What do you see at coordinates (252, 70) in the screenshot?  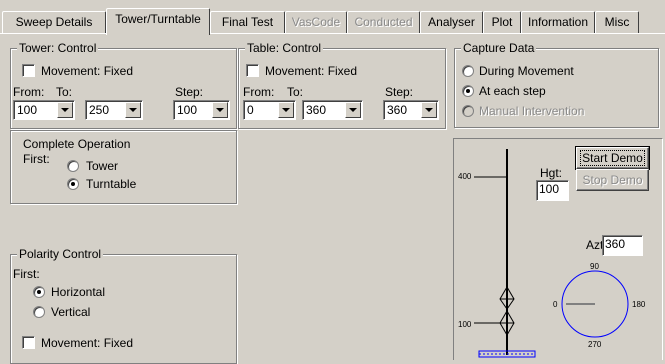 I see `table-movement-checkbox` at bounding box center [252, 70].